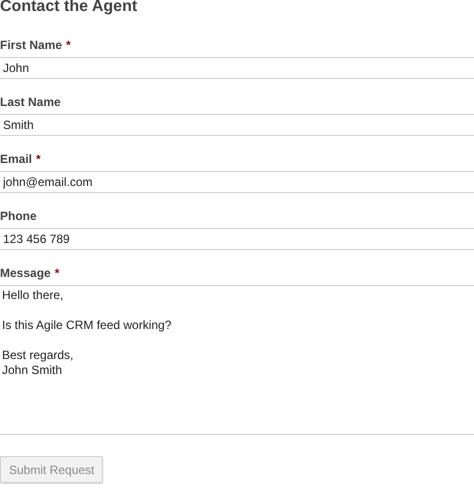 This screenshot has height=492, width=474. I want to click on input-field: john@email.com, so click(237, 182).